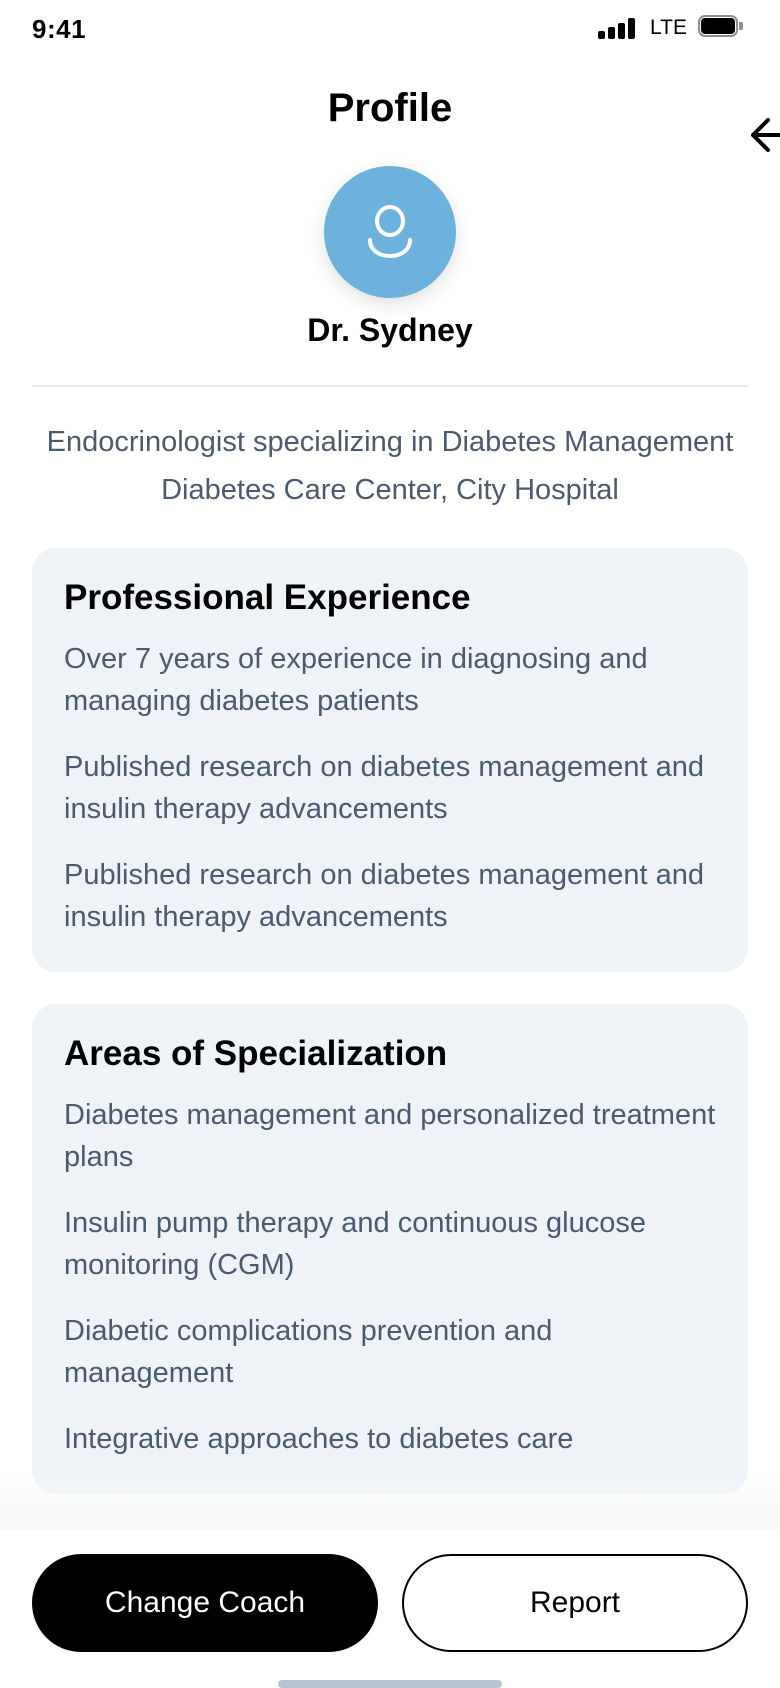  Describe the element at coordinates (390, 108) in the screenshot. I see `page-title: Profile` at that location.